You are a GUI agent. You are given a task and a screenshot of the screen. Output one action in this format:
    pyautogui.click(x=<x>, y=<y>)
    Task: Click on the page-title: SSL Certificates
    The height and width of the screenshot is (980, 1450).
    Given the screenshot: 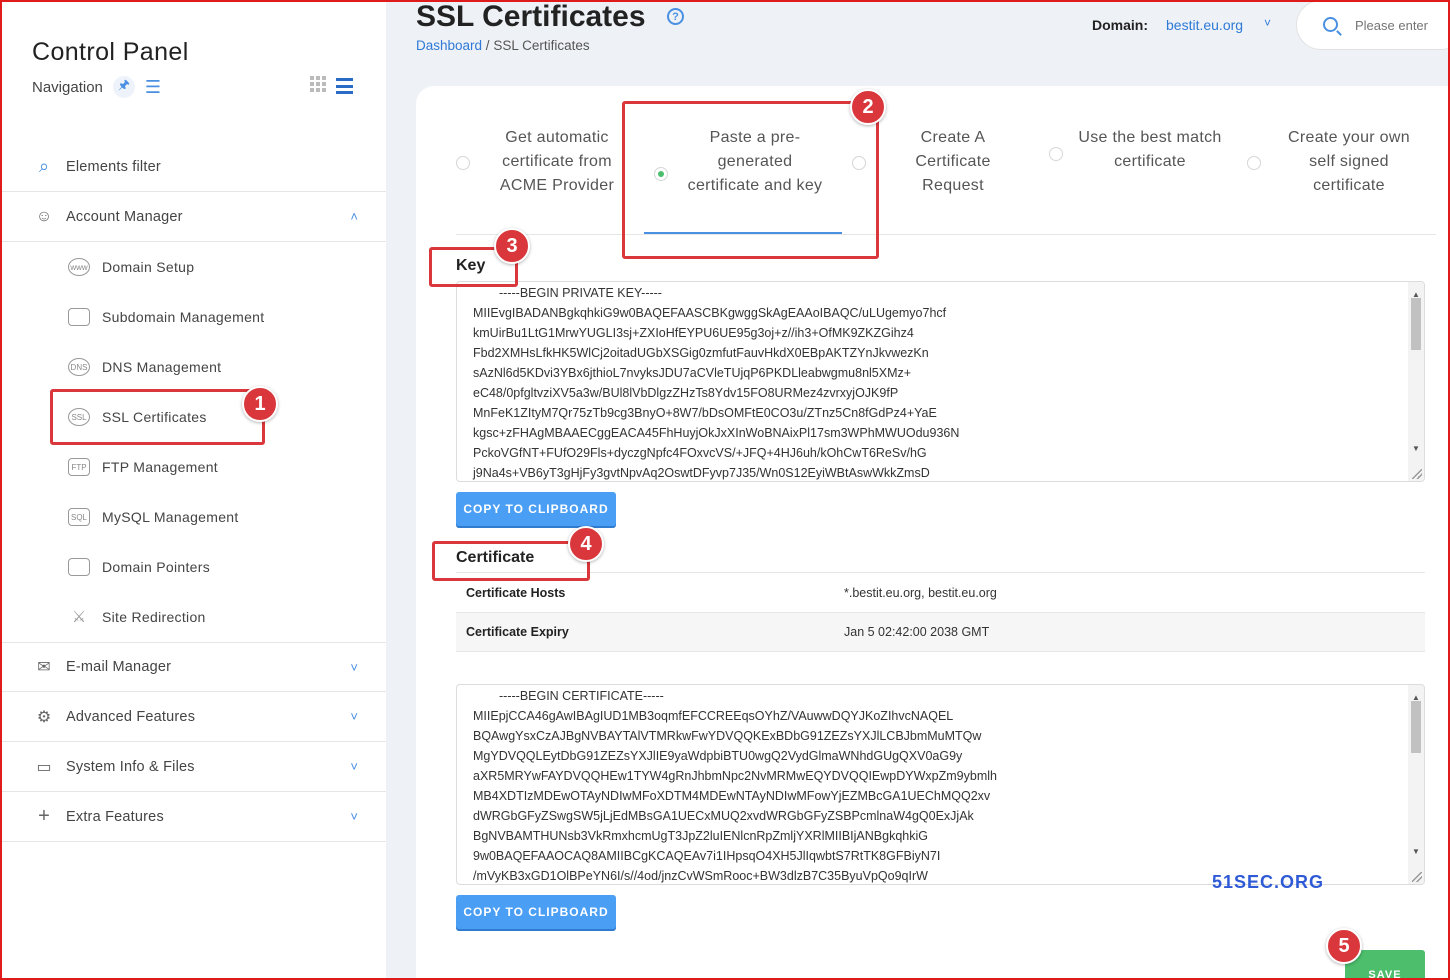 What is the action you would take?
    pyautogui.click(x=531, y=16)
    